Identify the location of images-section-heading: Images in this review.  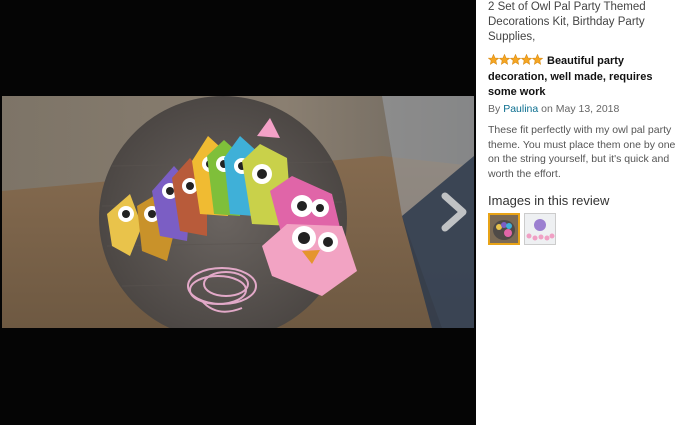
(549, 200).